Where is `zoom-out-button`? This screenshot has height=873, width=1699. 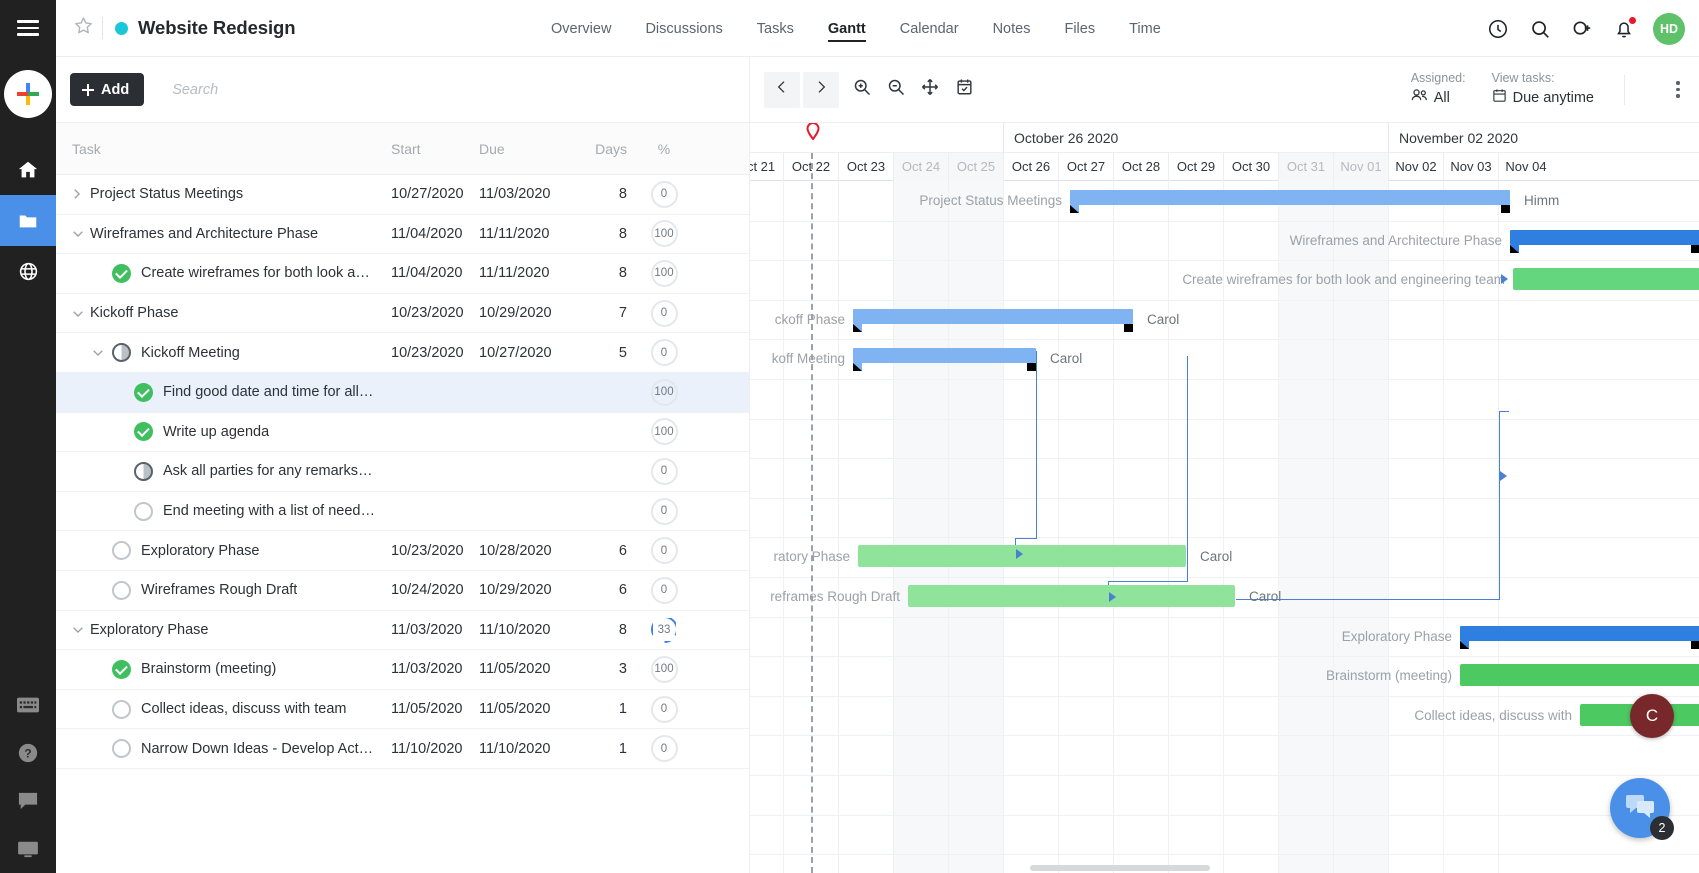 zoom-out-button is located at coordinates (896, 90).